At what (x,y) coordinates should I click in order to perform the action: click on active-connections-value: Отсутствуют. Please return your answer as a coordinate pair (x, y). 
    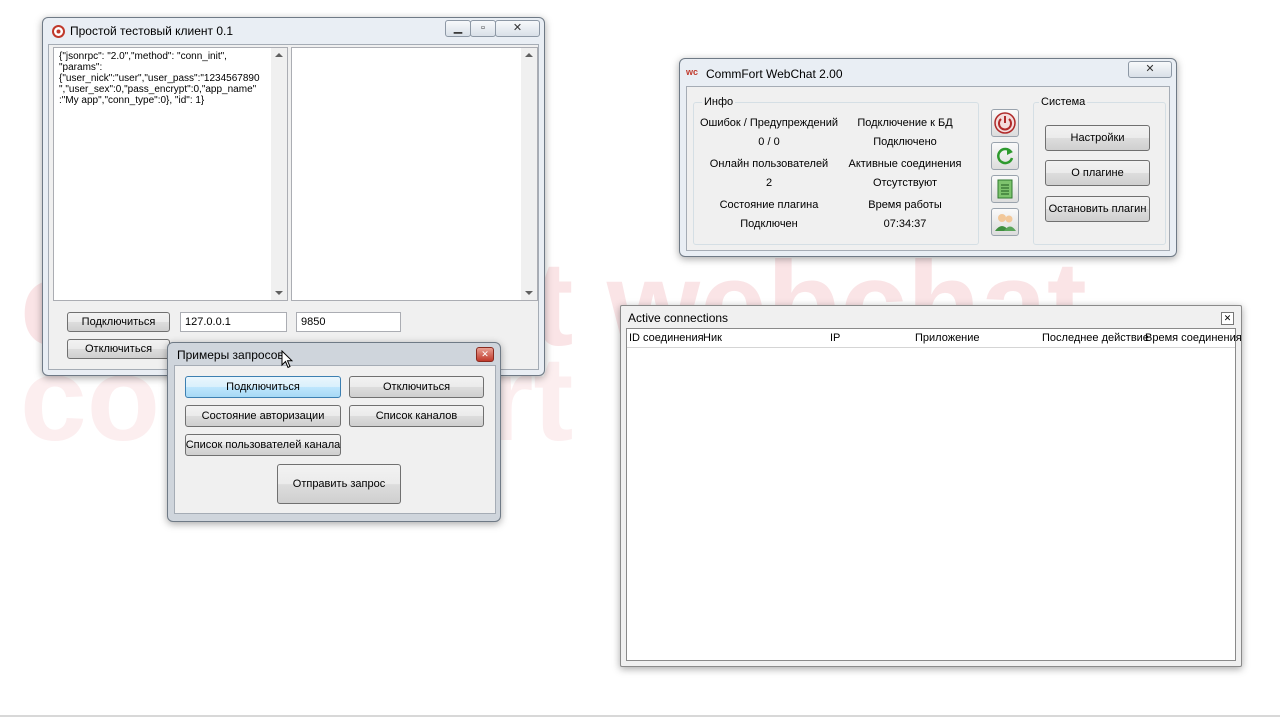
    Looking at the image, I should click on (905, 183).